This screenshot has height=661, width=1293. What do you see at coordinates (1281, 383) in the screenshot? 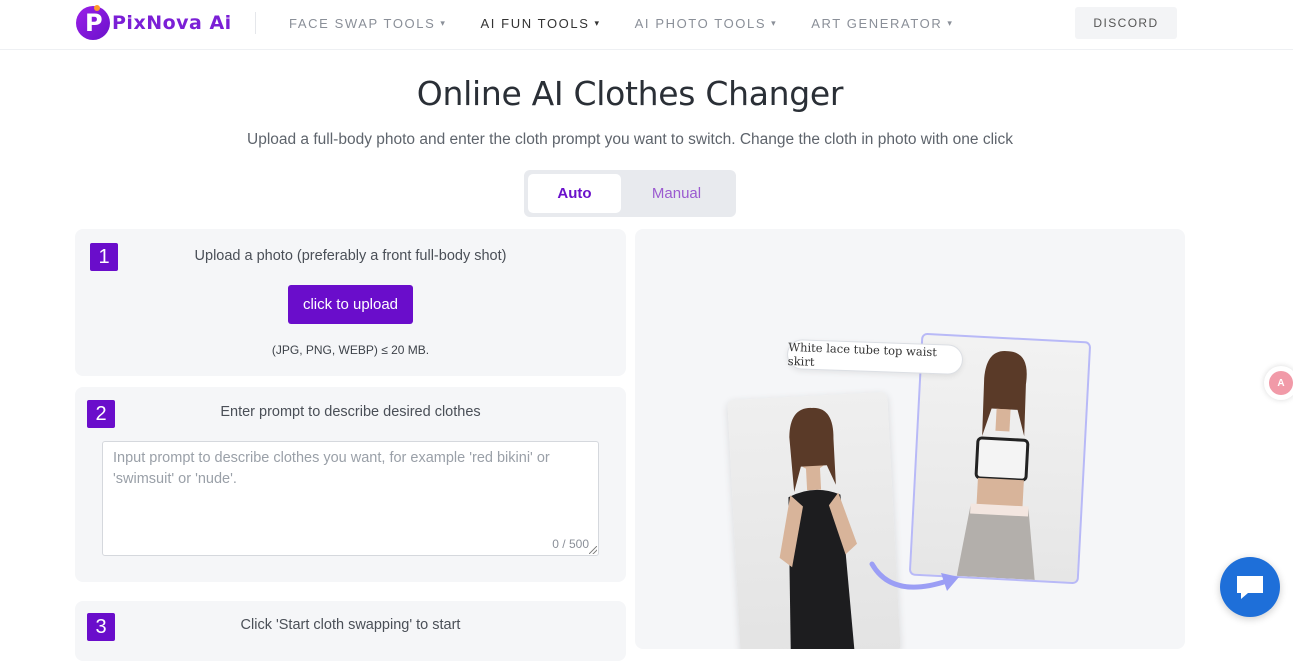
I see `translate-glyph-icon: A` at bounding box center [1281, 383].